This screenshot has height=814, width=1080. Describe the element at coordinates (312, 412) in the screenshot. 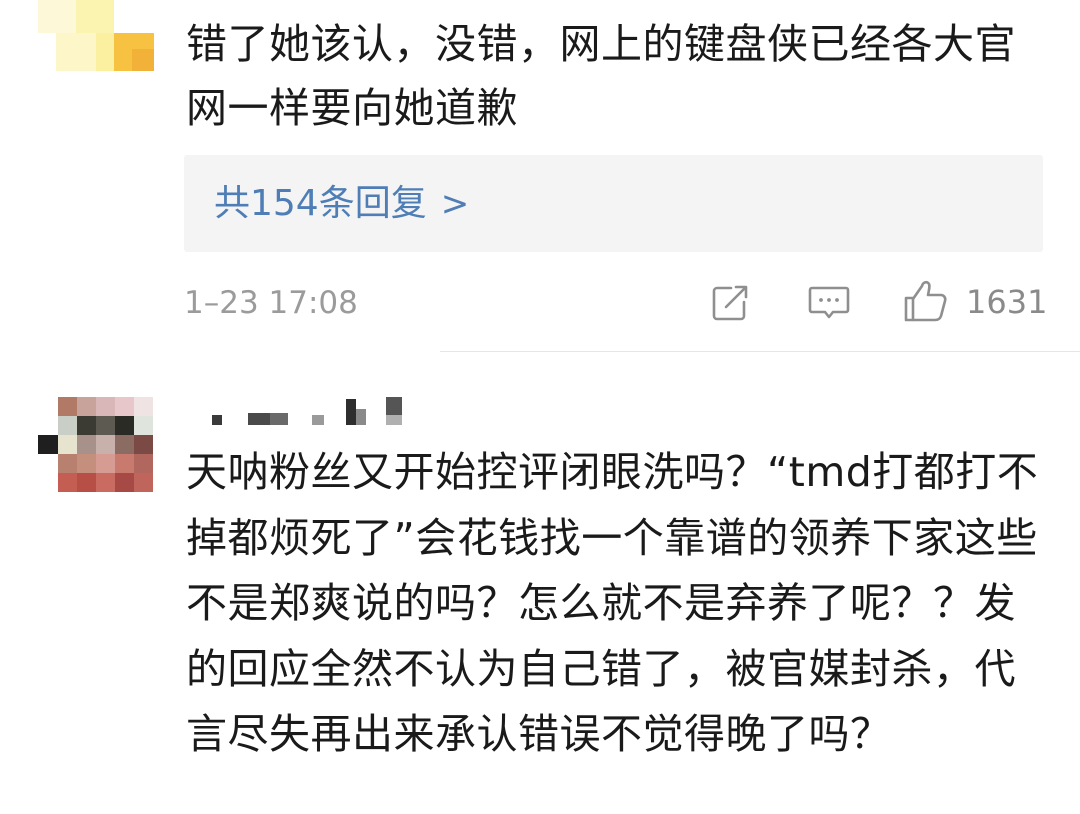

I see `username-pixelated` at that location.